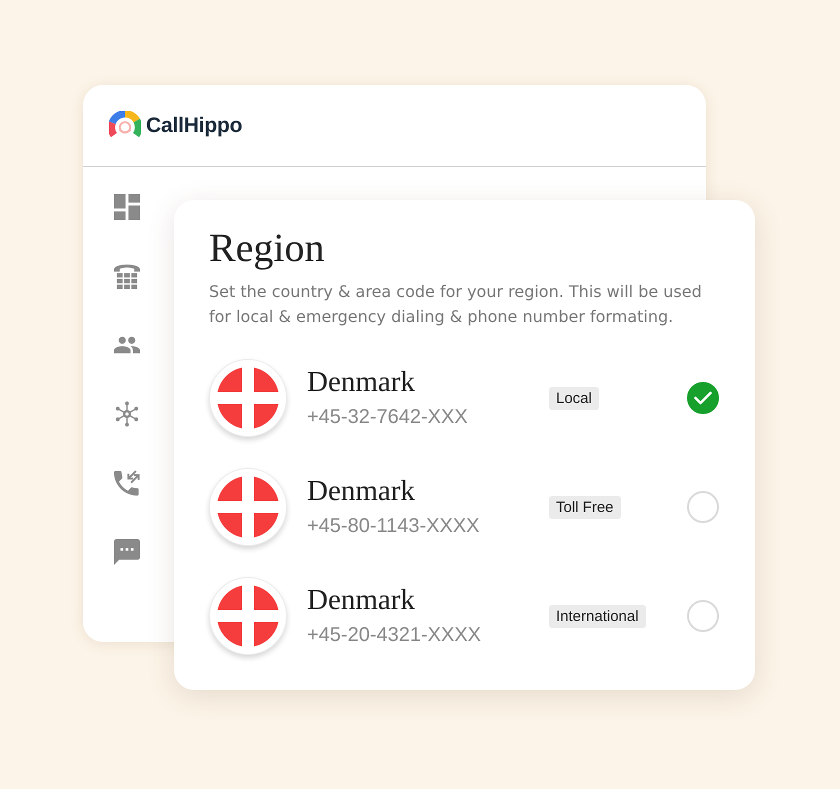 This screenshot has width=840, height=789. I want to click on phone-arrows-icon, so click(127, 483).